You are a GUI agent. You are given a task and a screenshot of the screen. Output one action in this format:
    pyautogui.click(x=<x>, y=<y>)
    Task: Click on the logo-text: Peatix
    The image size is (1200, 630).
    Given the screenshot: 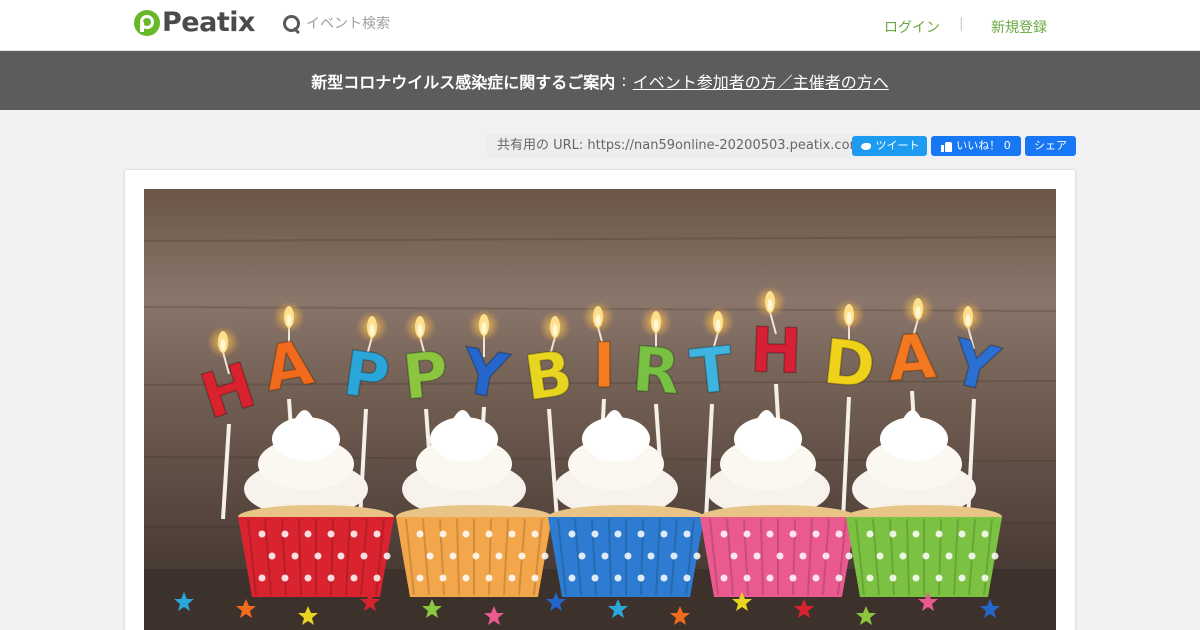 What is the action you would take?
    pyautogui.click(x=208, y=22)
    